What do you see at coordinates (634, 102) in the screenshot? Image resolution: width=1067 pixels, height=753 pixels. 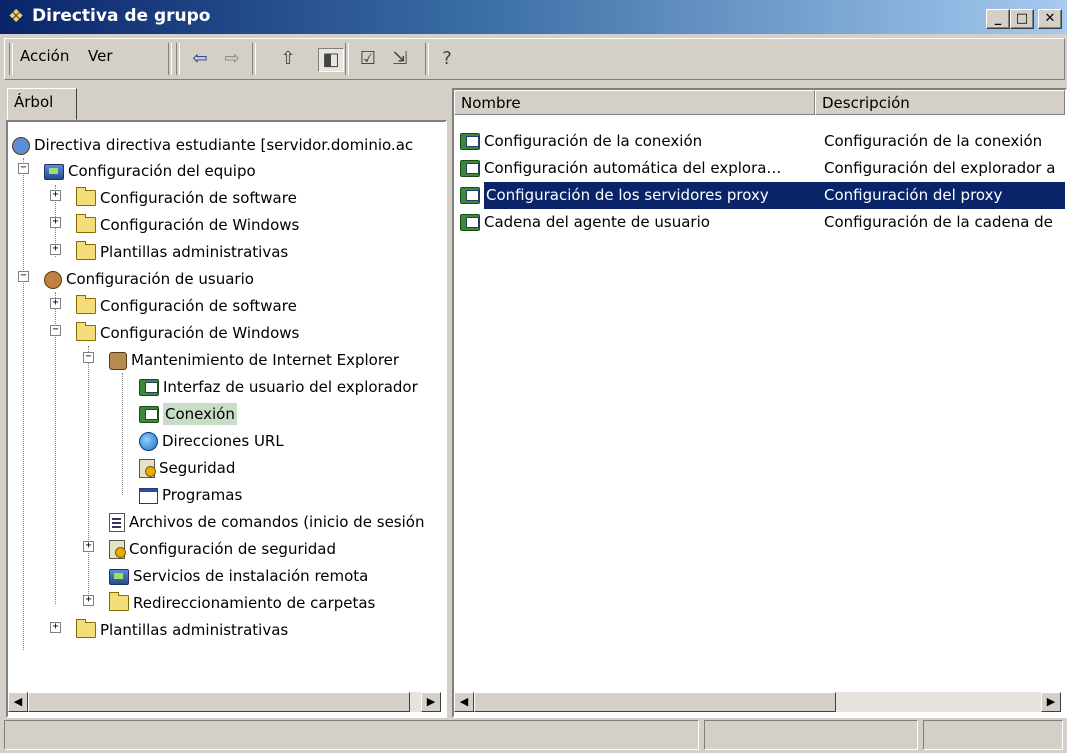 I see `column-header-nombre: Nombre` at bounding box center [634, 102].